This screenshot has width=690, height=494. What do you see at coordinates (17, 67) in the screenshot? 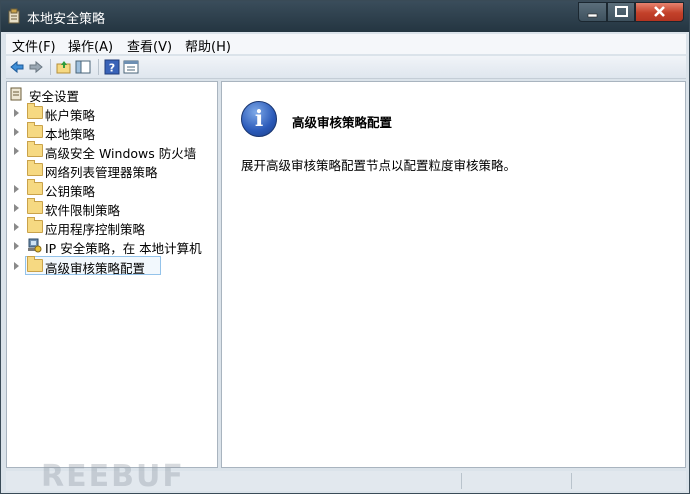
I see `back-arrow-icon` at bounding box center [17, 67].